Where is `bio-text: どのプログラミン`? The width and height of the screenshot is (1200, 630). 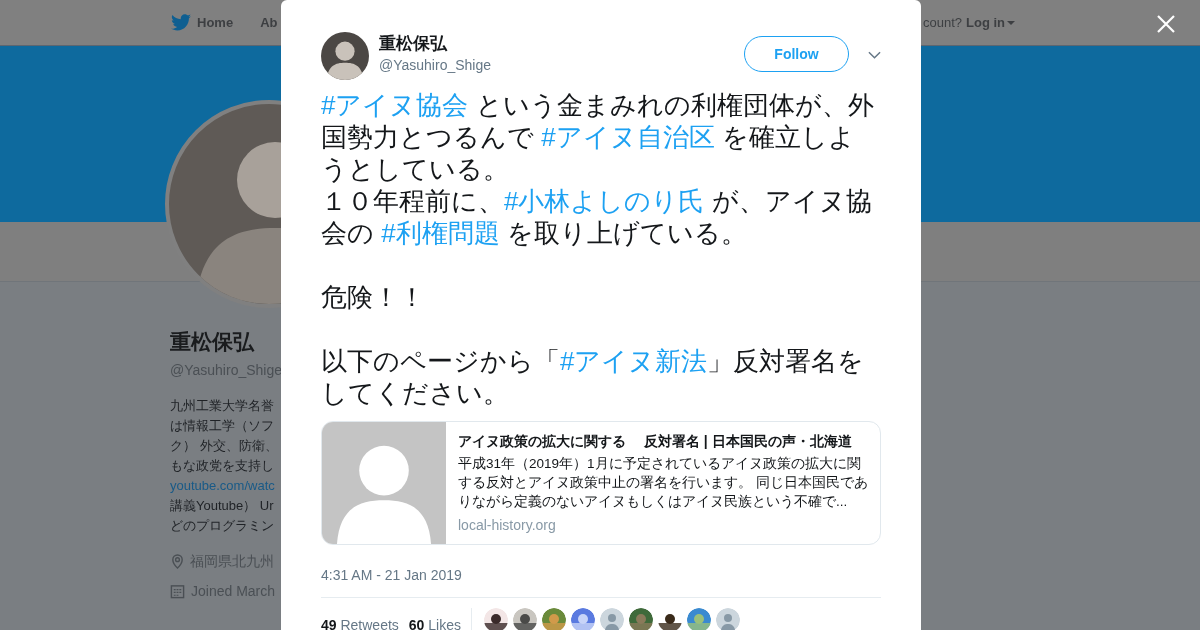 bio-text: どのプログラミン is located at coordinates (222, 525).